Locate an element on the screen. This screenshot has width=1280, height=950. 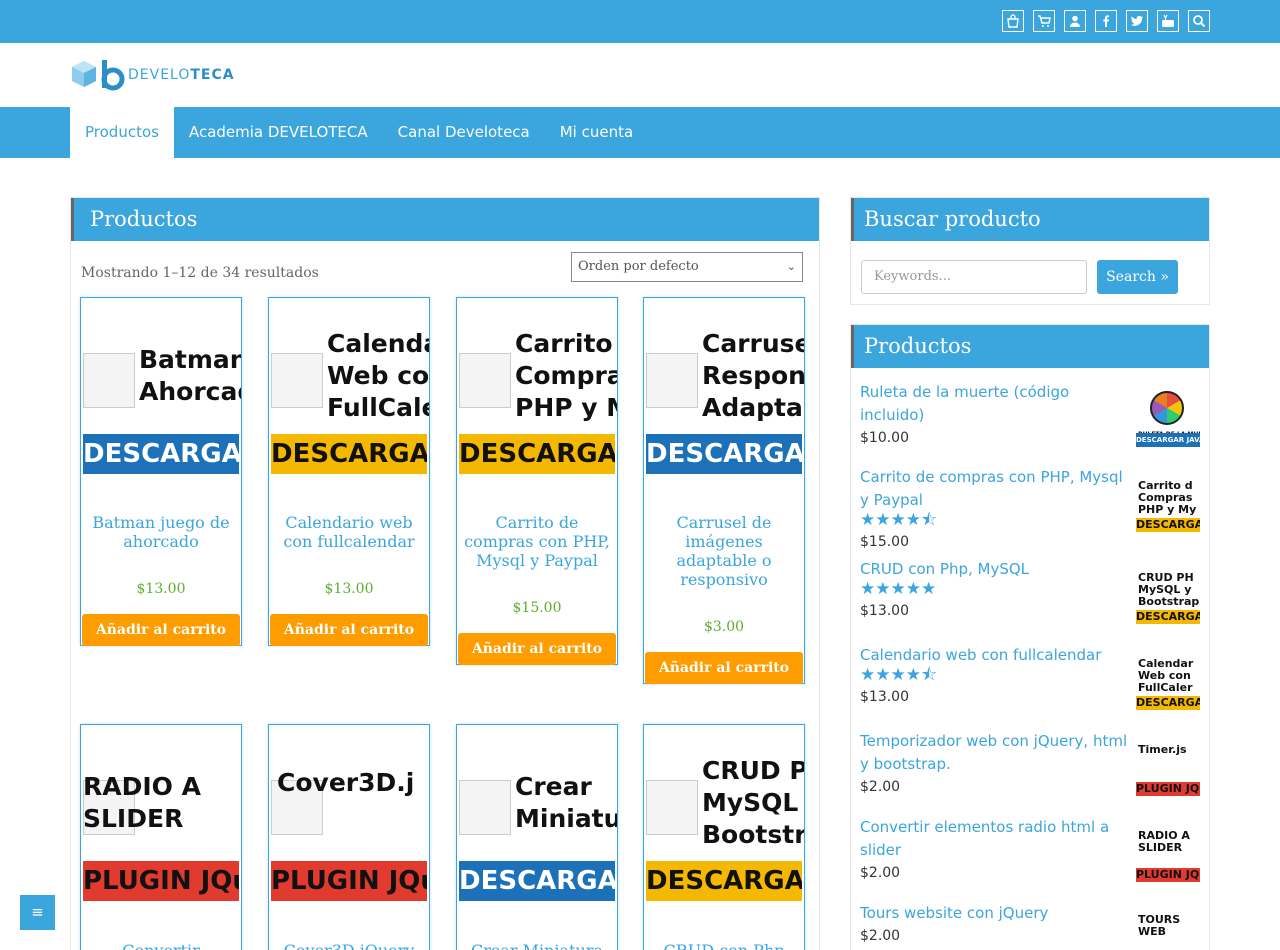
site-logo: DEVELOTECA is located at coordinates (152, 75).